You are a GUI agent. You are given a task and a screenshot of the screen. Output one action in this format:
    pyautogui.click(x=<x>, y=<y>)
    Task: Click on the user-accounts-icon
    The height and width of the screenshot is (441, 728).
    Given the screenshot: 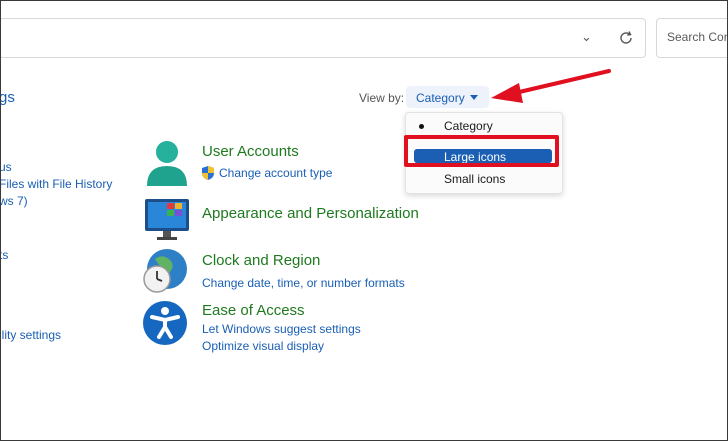 What is the action you would take?
    pyautogui.click(x=167, y=163)
    